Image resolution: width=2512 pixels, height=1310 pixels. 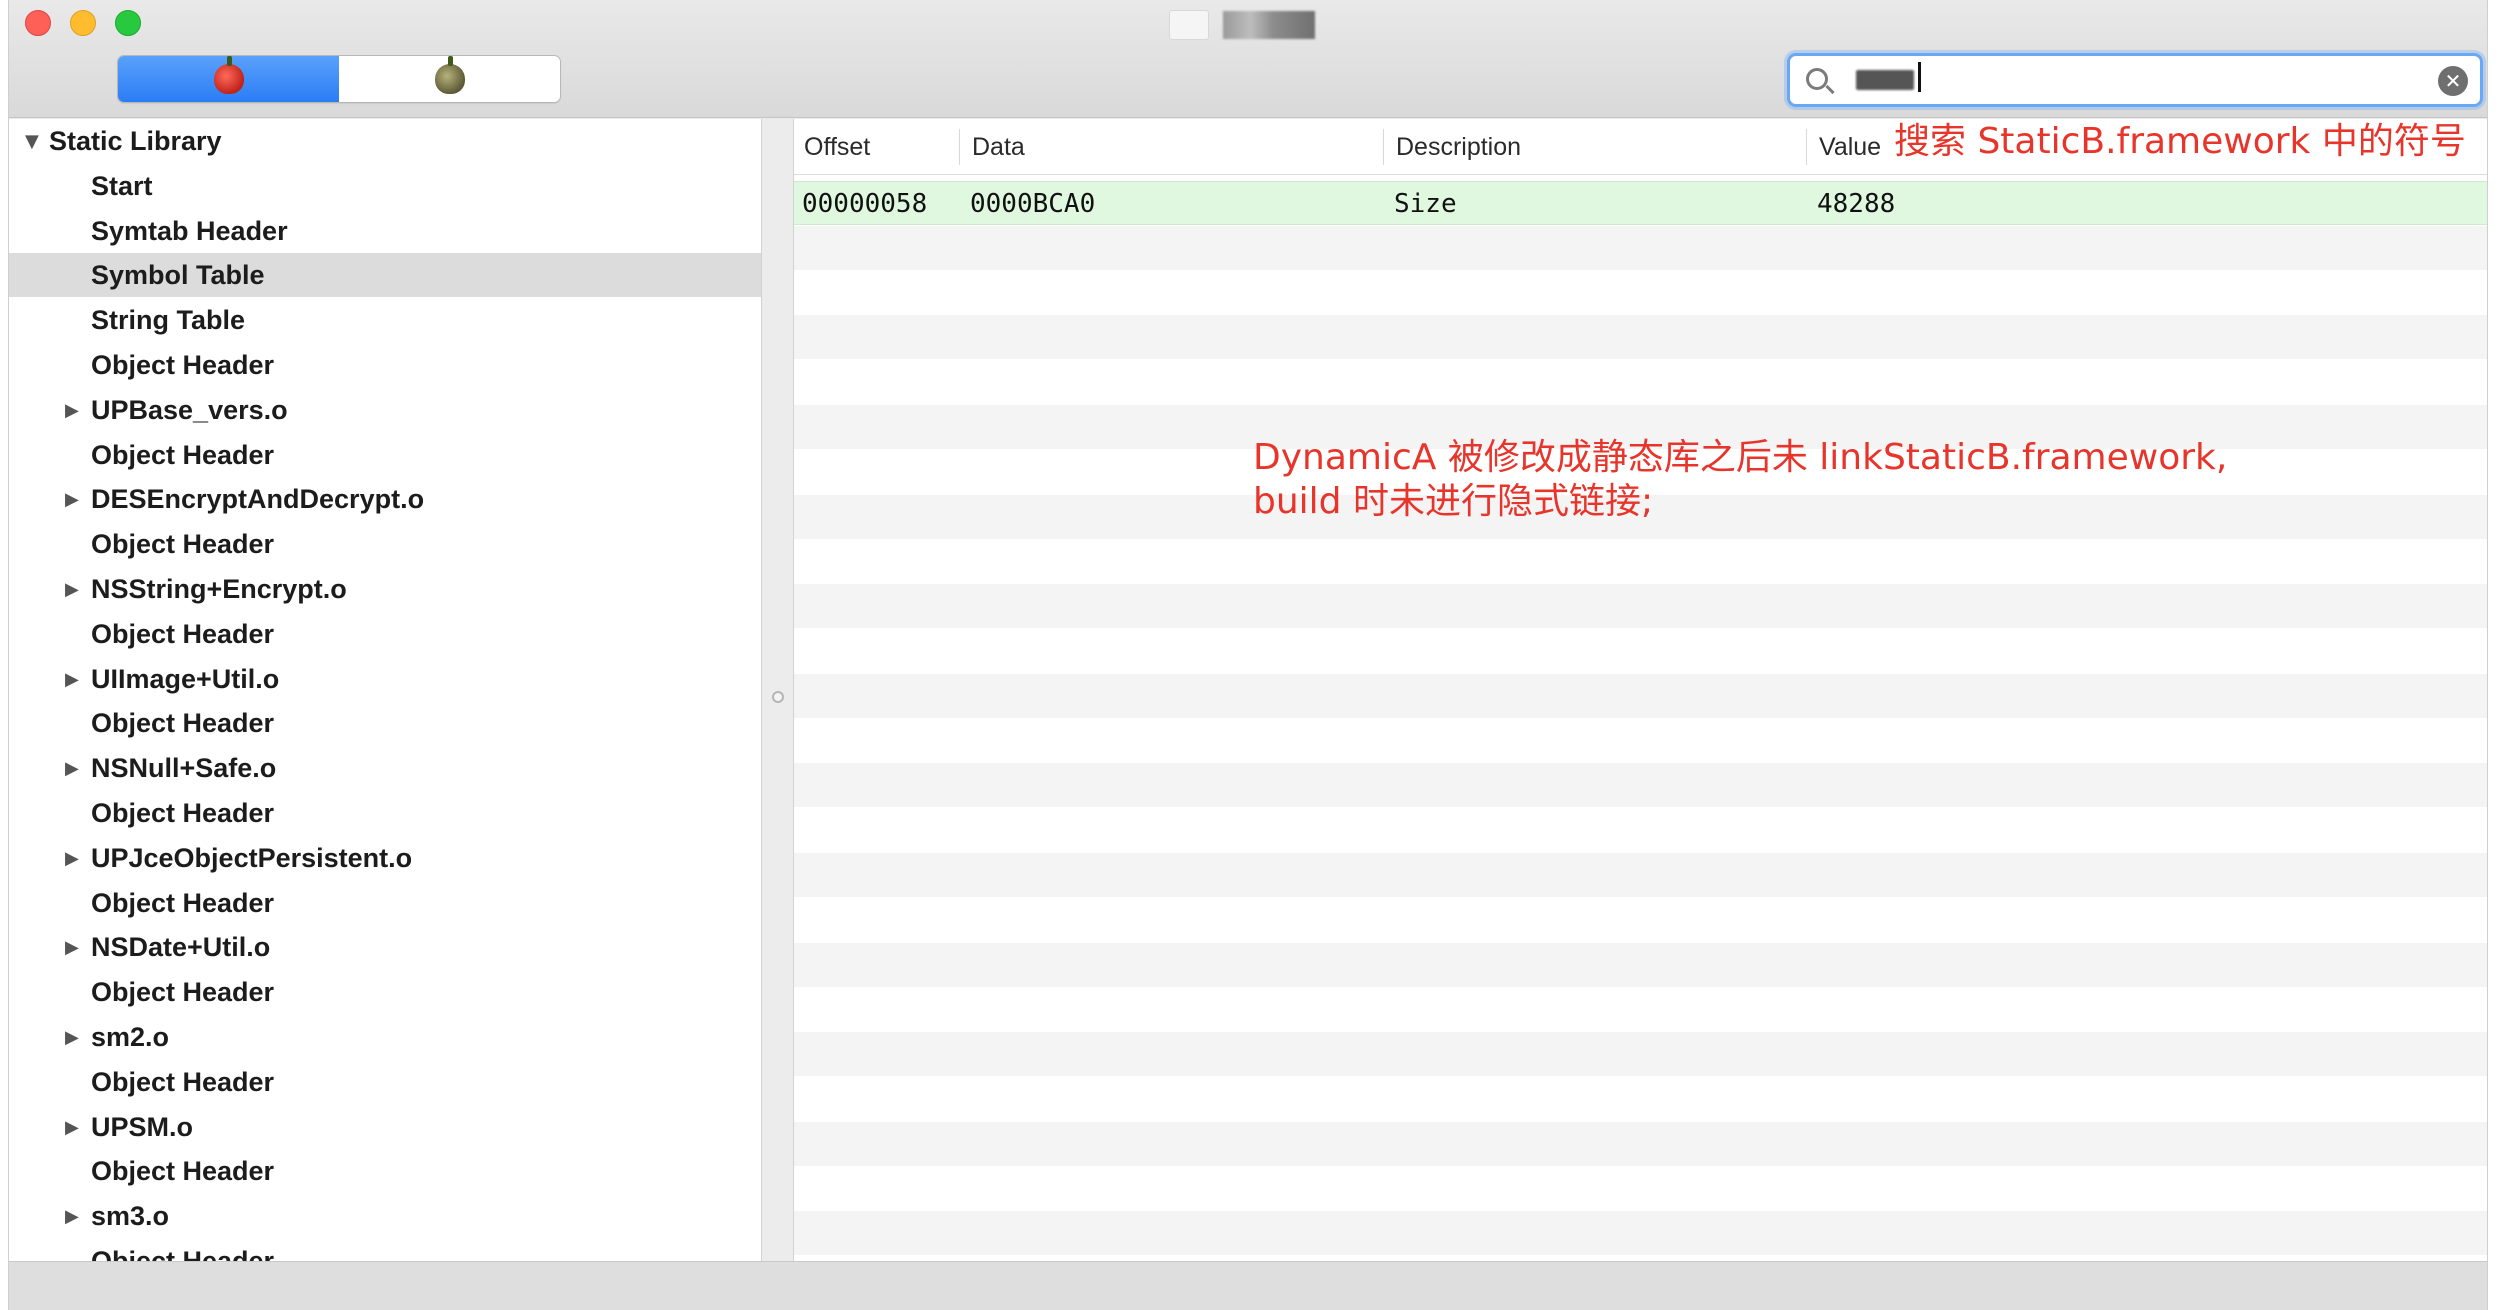 I want to click on tree-item: String Table, so click(x=385, y=320).